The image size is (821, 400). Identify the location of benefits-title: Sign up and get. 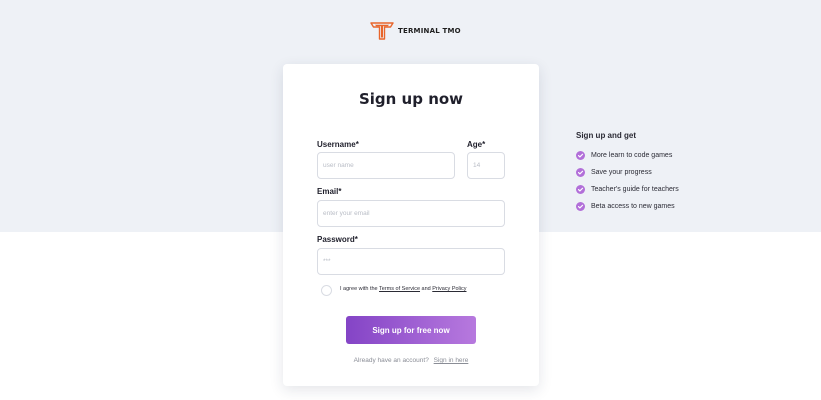
(606, 135).